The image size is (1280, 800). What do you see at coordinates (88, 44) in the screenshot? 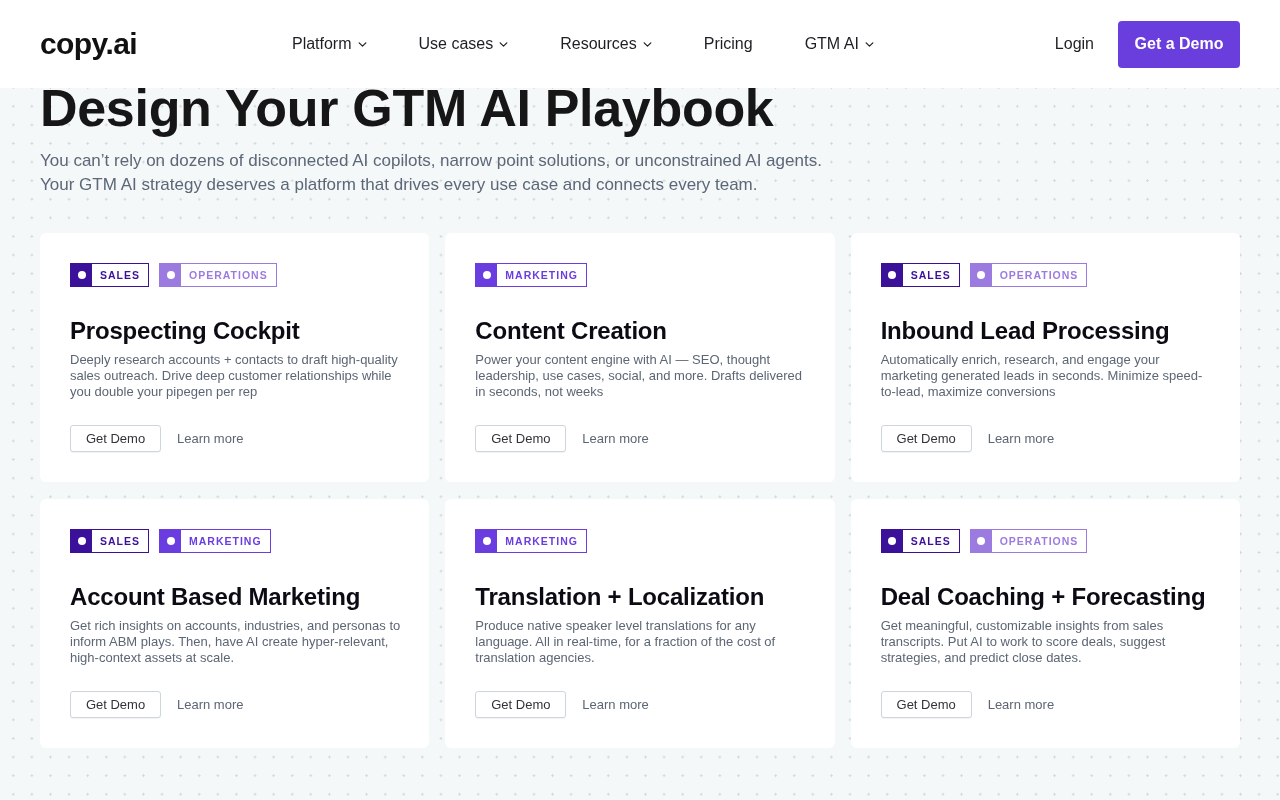
I see `logo: copy.ai` at bounding box center [88, 44].